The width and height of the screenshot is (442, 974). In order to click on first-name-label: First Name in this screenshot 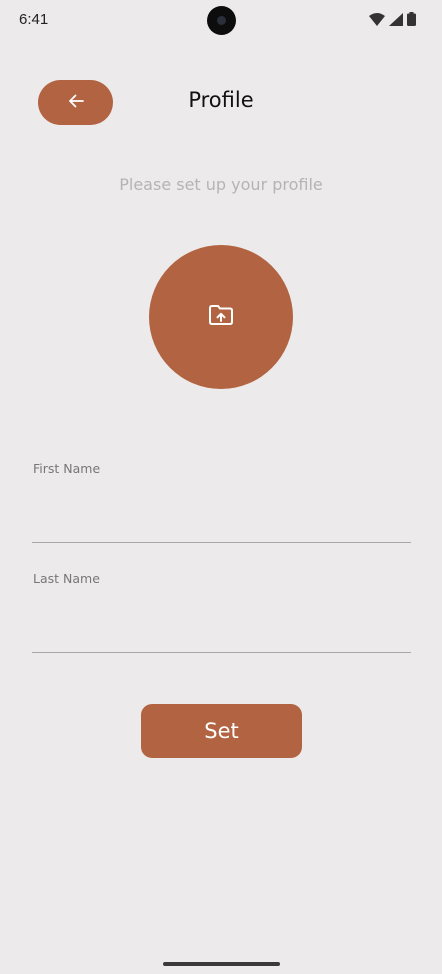, I will do `click(67, 468)`.